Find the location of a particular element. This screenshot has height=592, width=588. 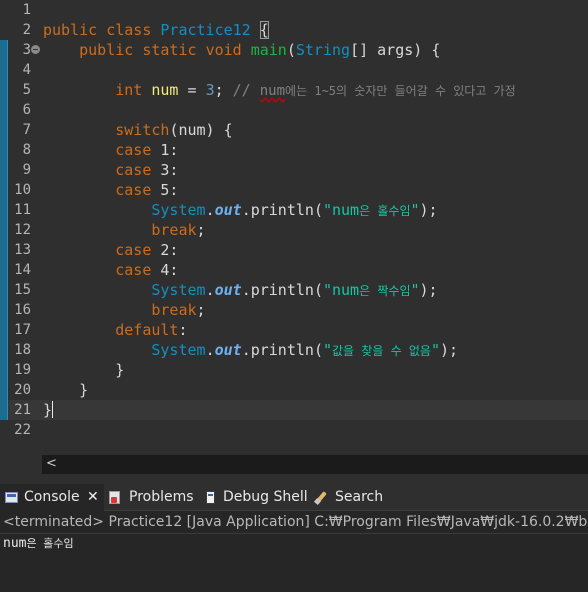

comment: // is located at coordinates (246, 90).